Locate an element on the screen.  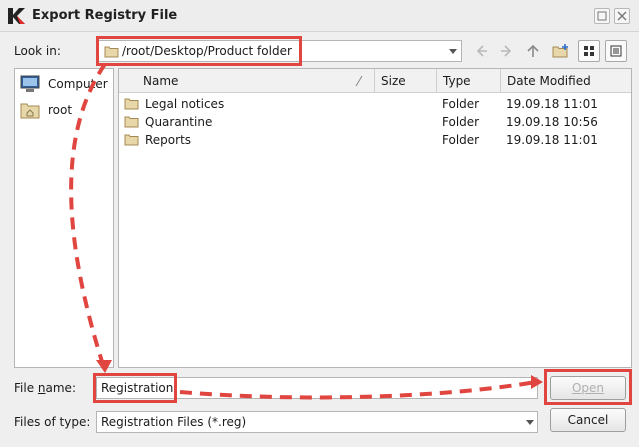
column-header-name: Name is located at coordinates (247, 81).